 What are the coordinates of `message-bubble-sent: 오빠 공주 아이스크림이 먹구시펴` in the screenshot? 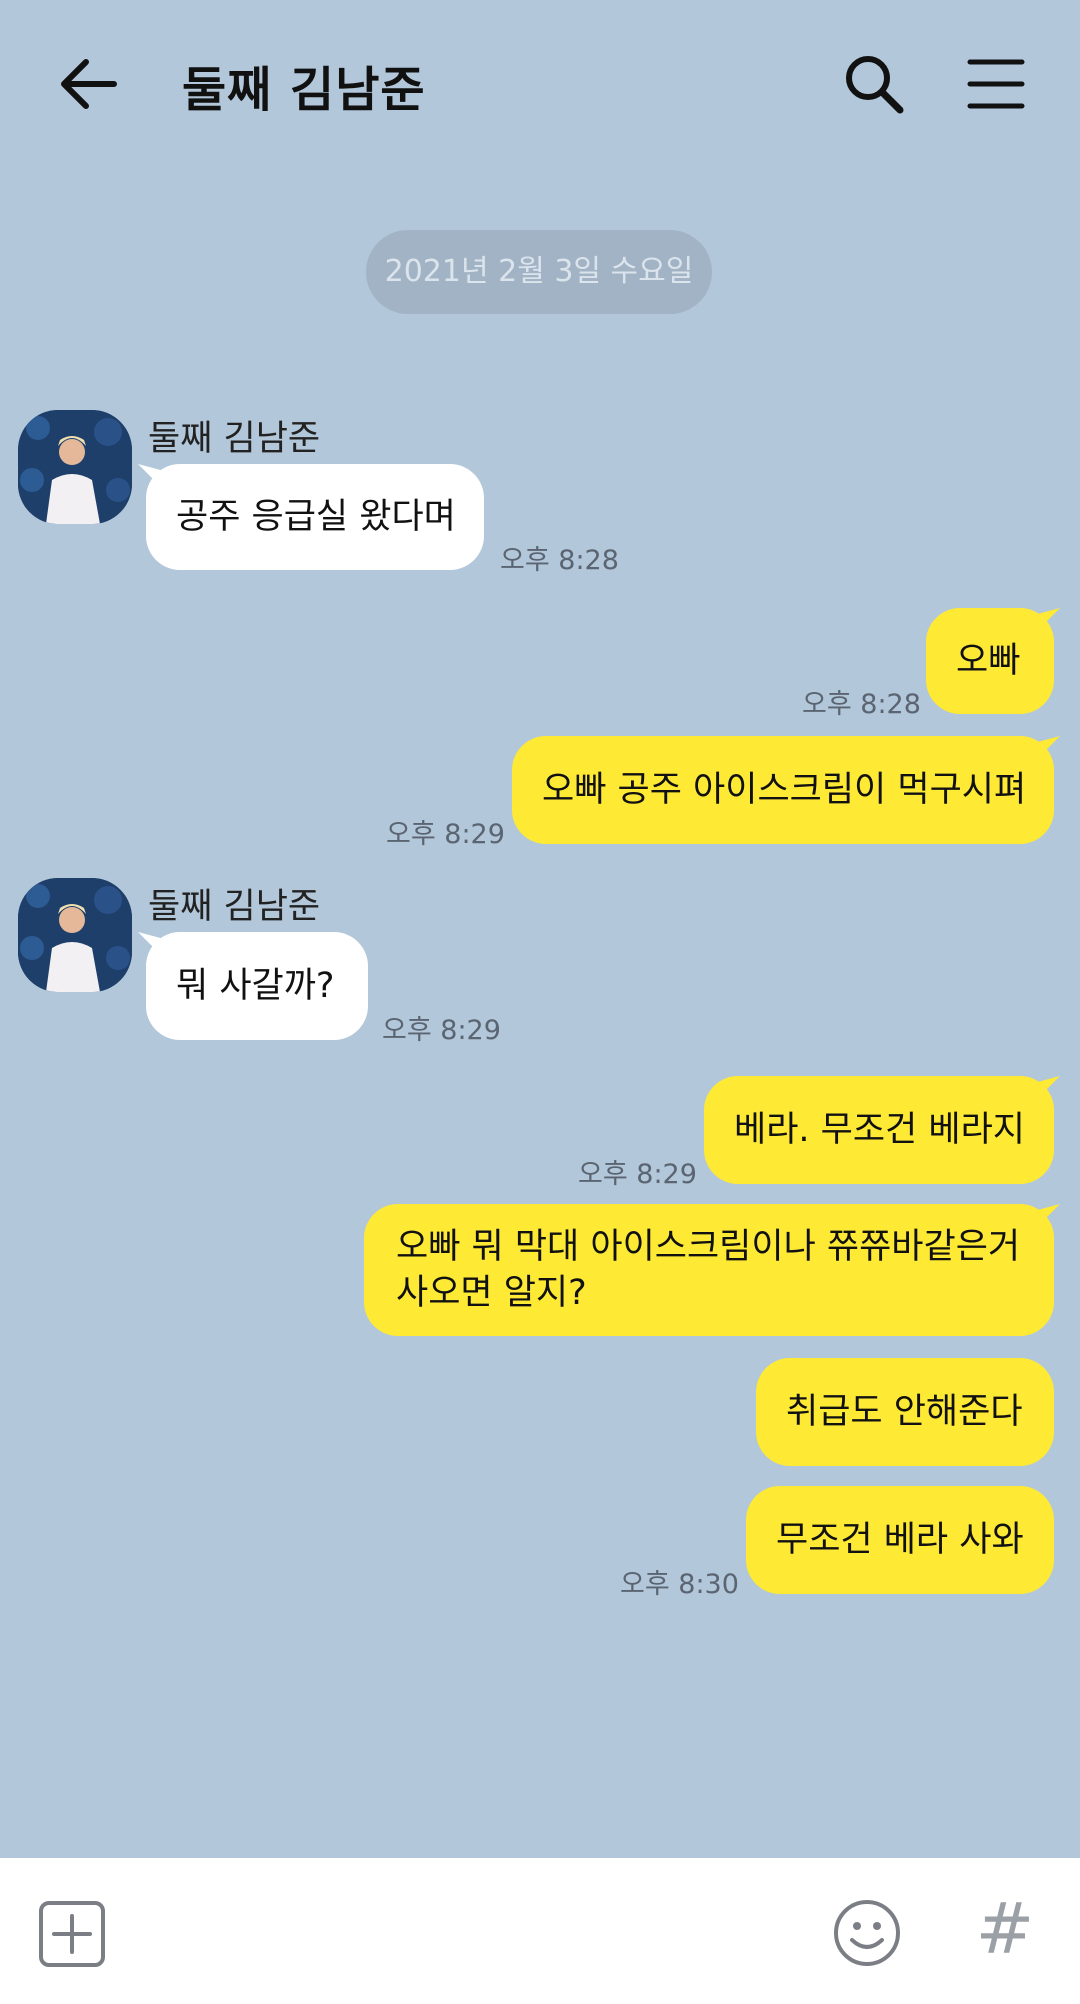 It's located at (783, 790).